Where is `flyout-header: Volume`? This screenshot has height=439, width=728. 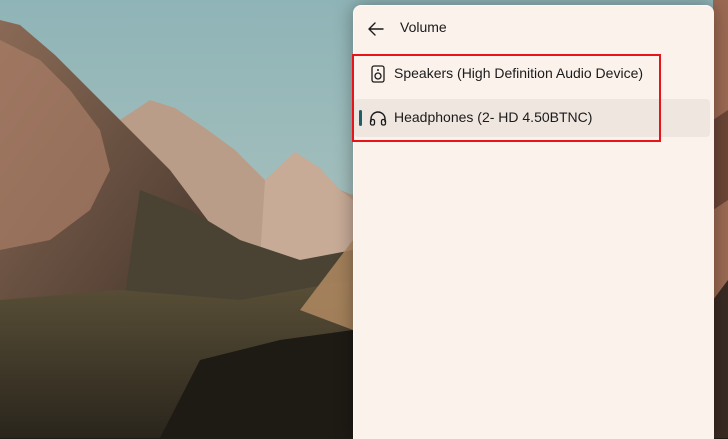
flyout-header: Volume is located at coordinates (534, 29).